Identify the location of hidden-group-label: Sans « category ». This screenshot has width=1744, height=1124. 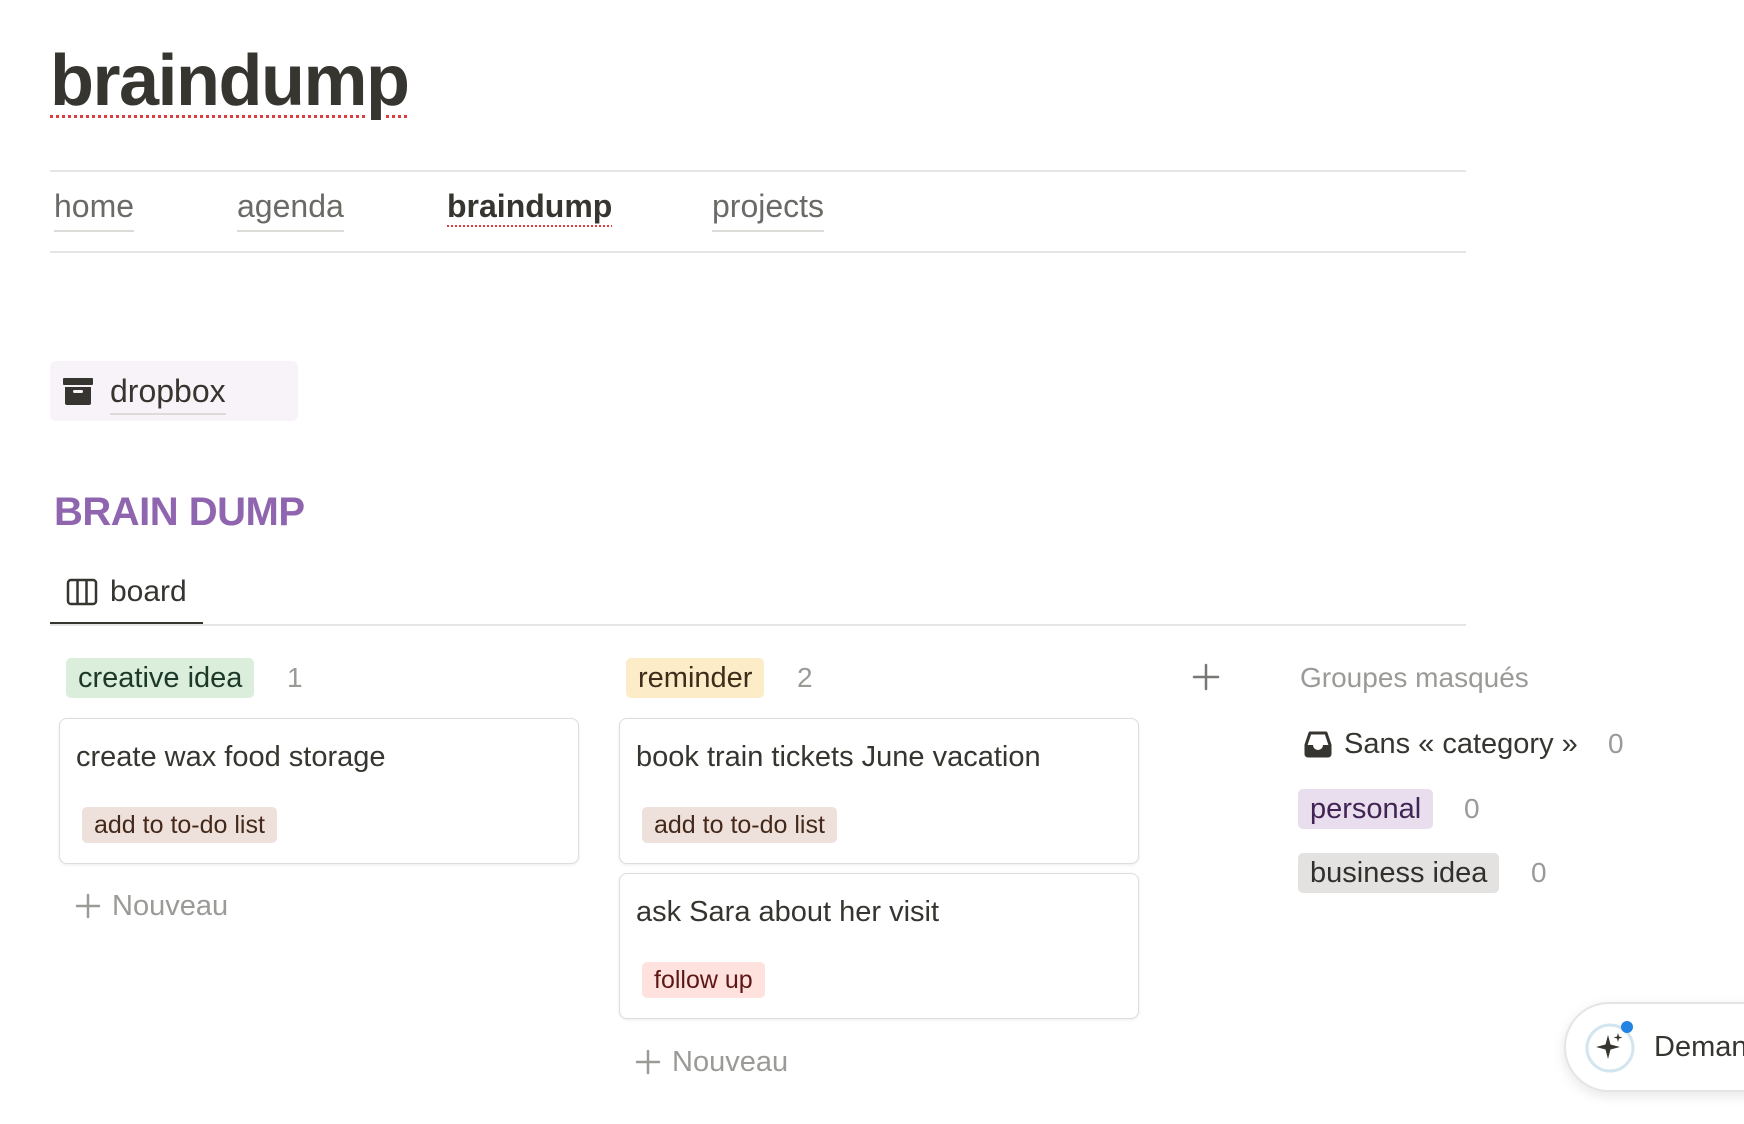
(1461, 744).